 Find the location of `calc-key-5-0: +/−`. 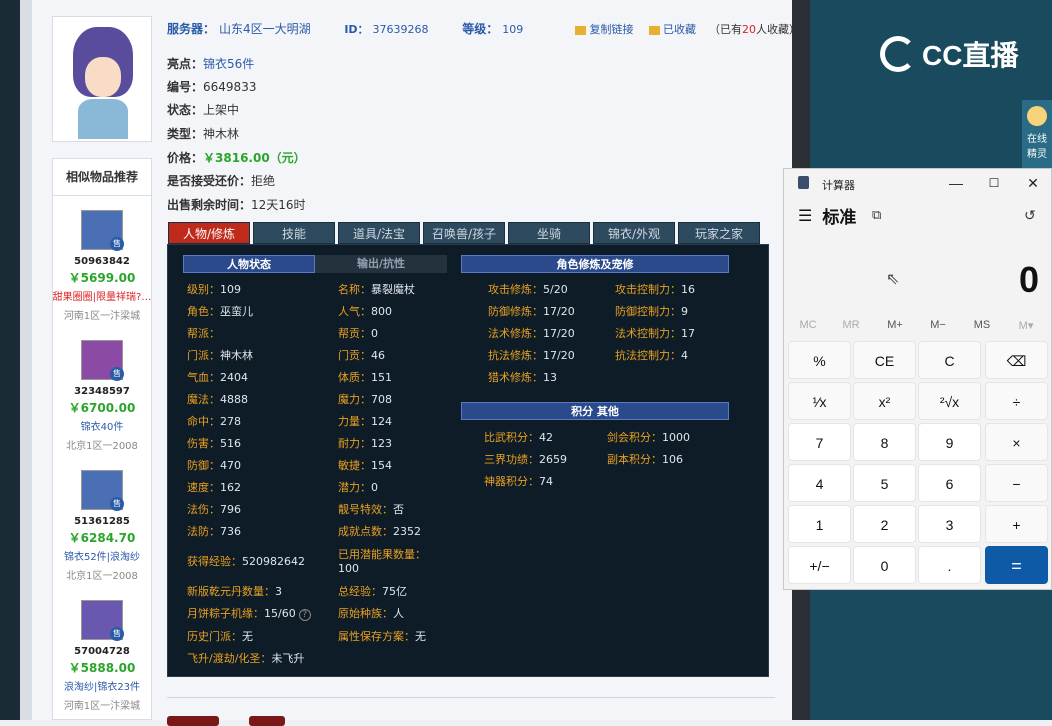

calc-key-5-0: +/− is located at coordinates (819, 565).